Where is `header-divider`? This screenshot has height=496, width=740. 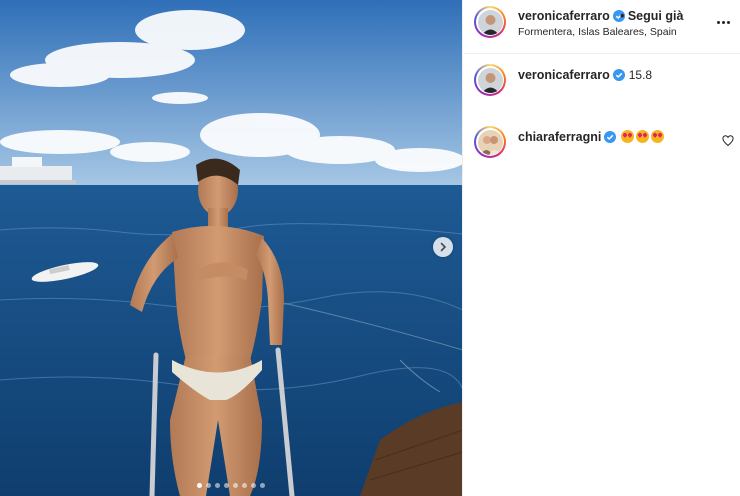 header-divider is located at coordinates (602, 53).